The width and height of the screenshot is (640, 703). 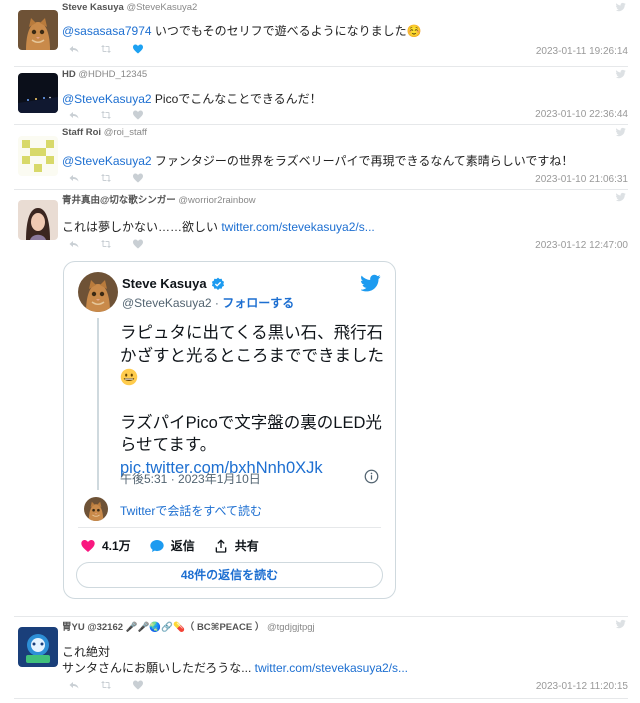 I want to click on author-name: Staff Roi, so click(x=81, y=132).